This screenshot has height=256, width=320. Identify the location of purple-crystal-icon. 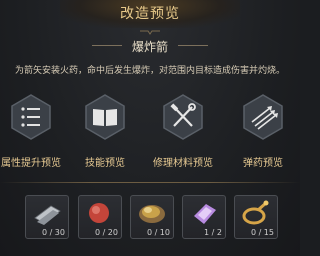
(205, 214).